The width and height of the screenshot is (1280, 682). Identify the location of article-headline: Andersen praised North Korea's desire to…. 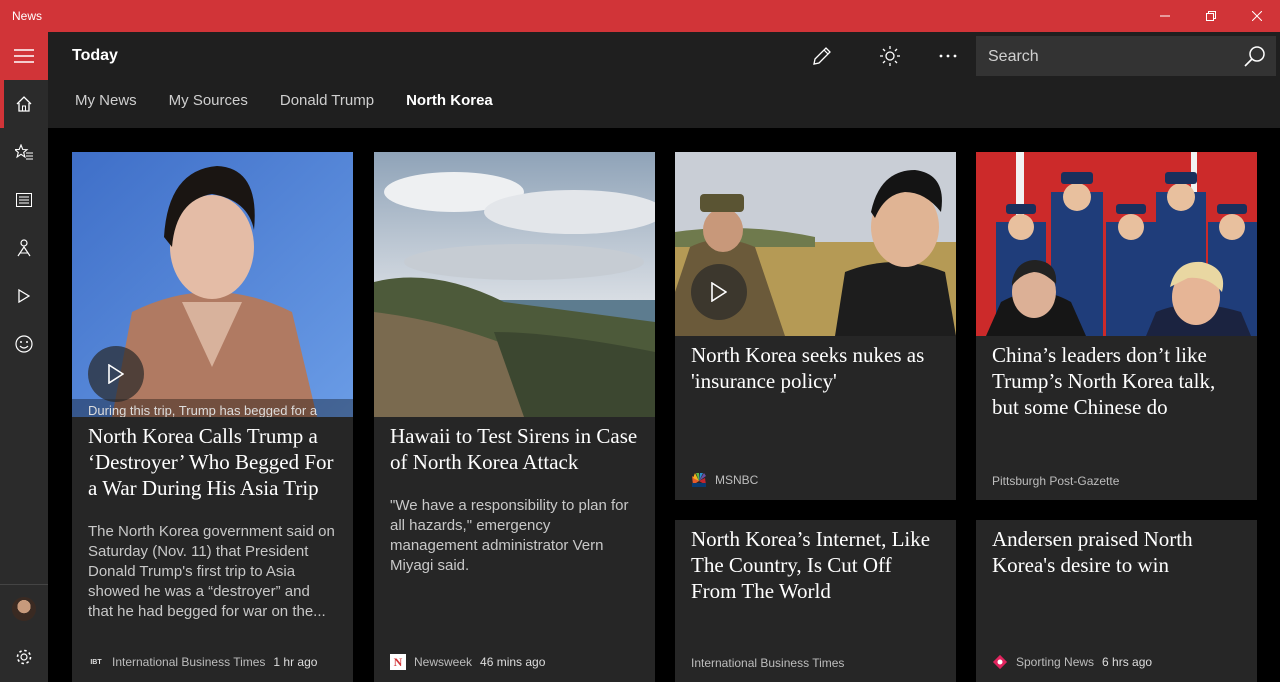
(1117, 552).